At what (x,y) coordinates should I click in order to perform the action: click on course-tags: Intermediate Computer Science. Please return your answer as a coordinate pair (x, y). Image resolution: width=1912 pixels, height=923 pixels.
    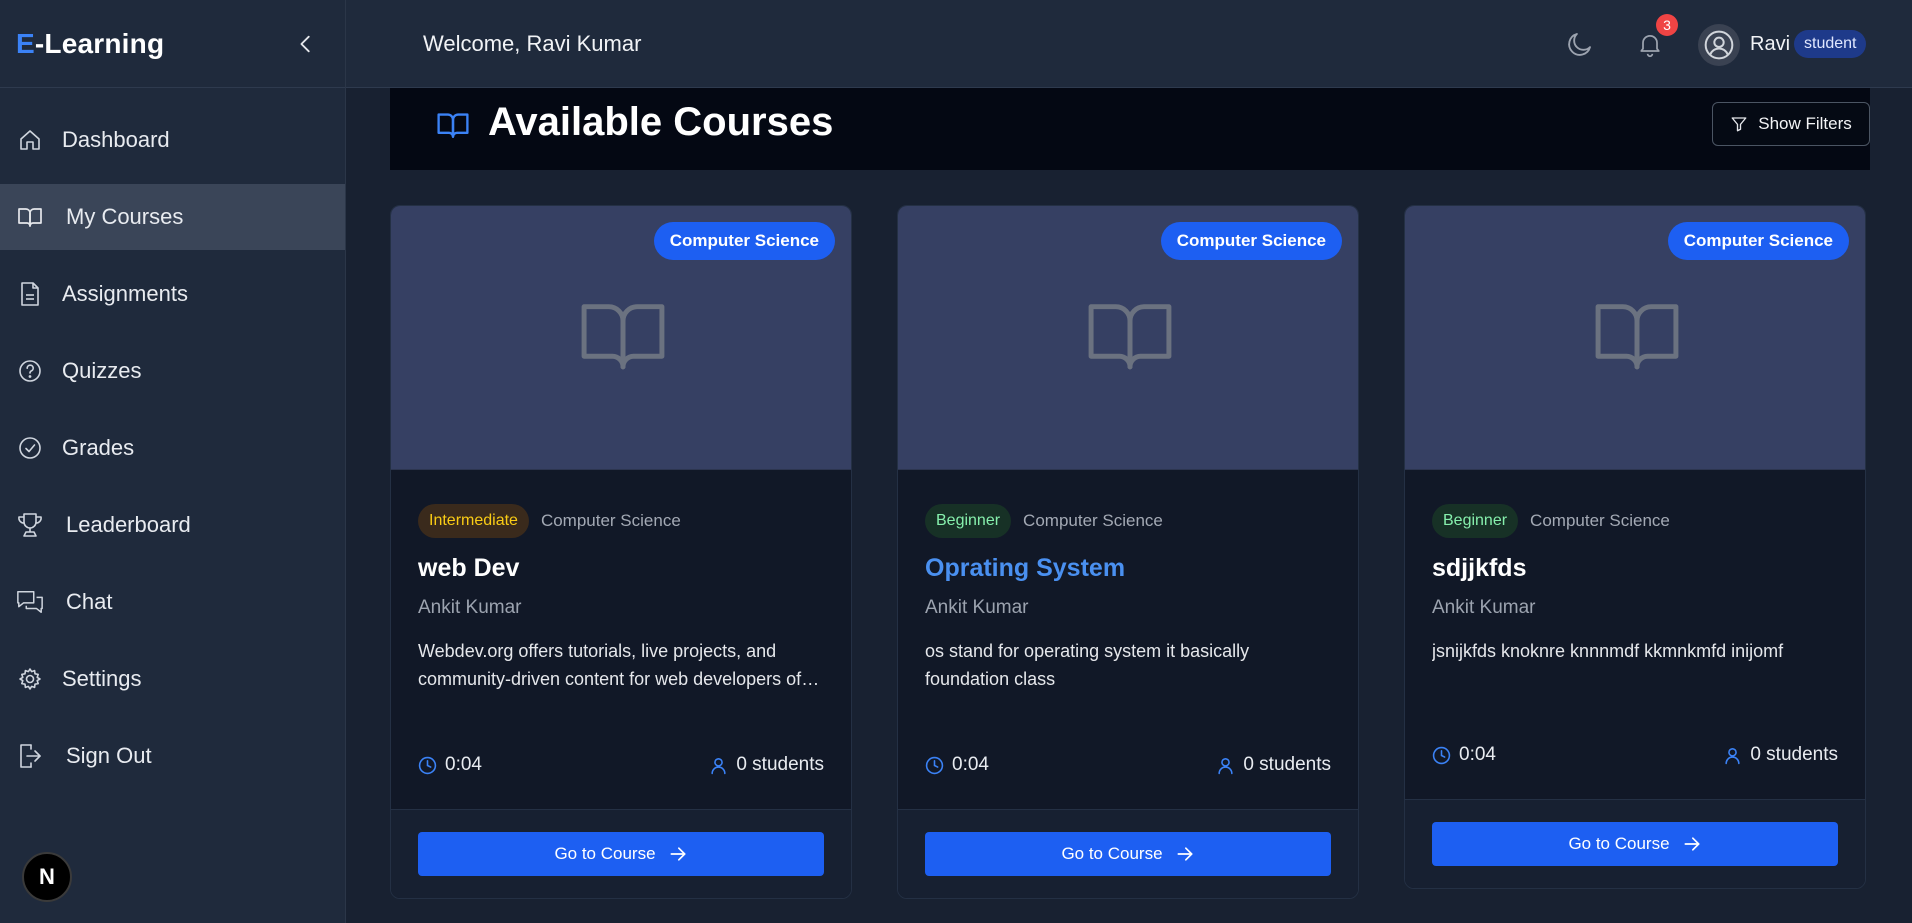
    Looking at the image, I should click on (621, 521).